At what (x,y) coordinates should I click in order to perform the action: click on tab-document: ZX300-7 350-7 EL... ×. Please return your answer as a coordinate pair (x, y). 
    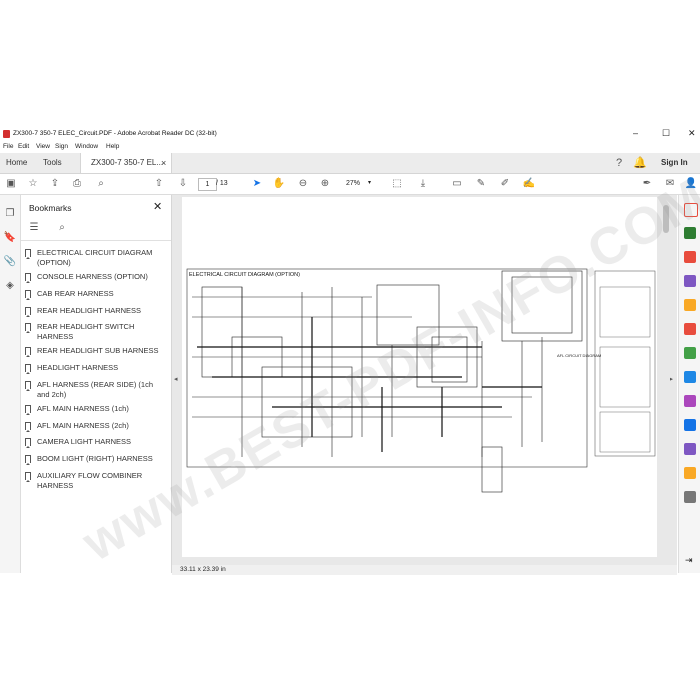
    Looking at the image, I should click on (126, 163).